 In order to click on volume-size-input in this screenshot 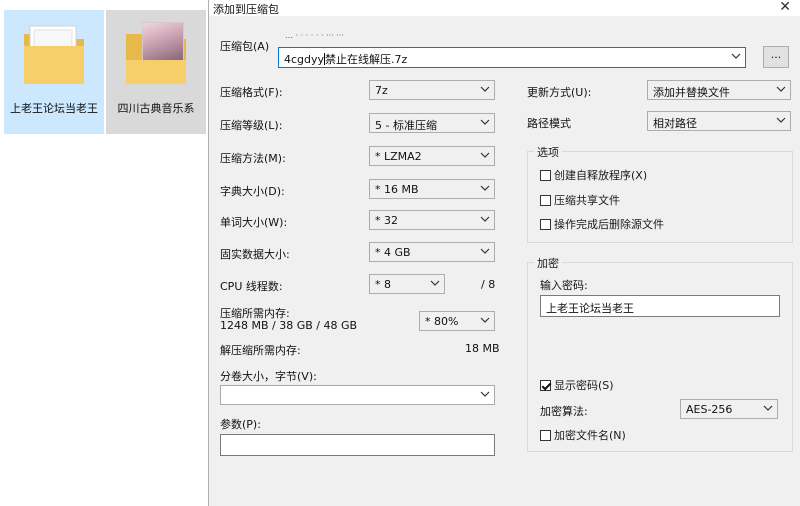, I will do `click(357, 395)`.